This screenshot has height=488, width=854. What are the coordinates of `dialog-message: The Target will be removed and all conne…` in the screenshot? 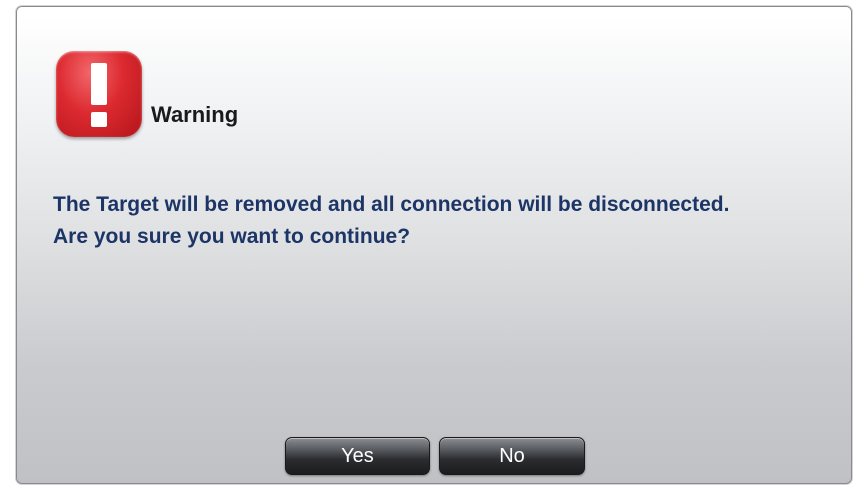 It's located at (391, 220).